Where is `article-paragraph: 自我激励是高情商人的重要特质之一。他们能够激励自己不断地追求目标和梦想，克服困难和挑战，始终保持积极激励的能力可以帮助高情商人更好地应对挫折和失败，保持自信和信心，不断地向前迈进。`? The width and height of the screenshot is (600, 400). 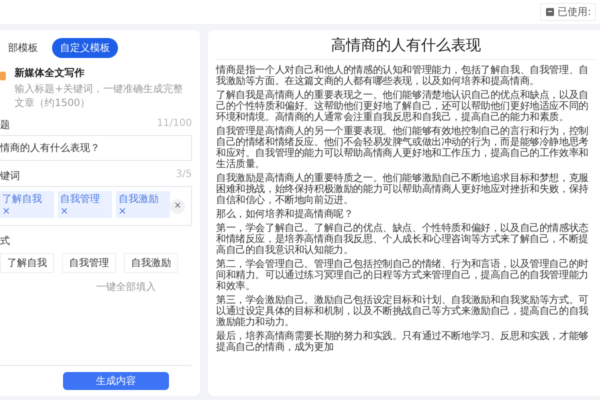 article-paragraph: 自我激励是高情商人的重要特质之一。他们能够激励自己不断地追求目标和梦想，克服困难和挑战，始终保持积极激励的能力可以帮助高情商人更好地应对挫折和失败，保持自信和信心，不断地向前迈进。 is located at coordinates (403, 189).